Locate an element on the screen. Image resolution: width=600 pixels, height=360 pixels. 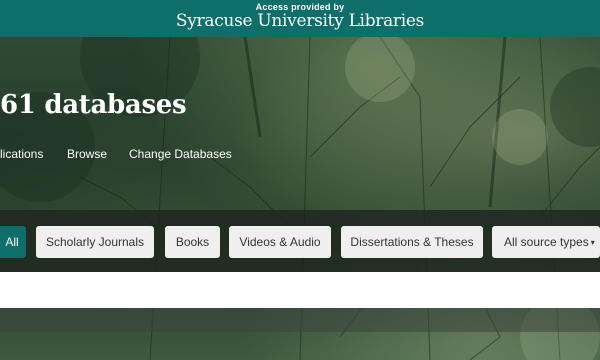
database-count-title: 61 databases is located at coordinates (93, 105).